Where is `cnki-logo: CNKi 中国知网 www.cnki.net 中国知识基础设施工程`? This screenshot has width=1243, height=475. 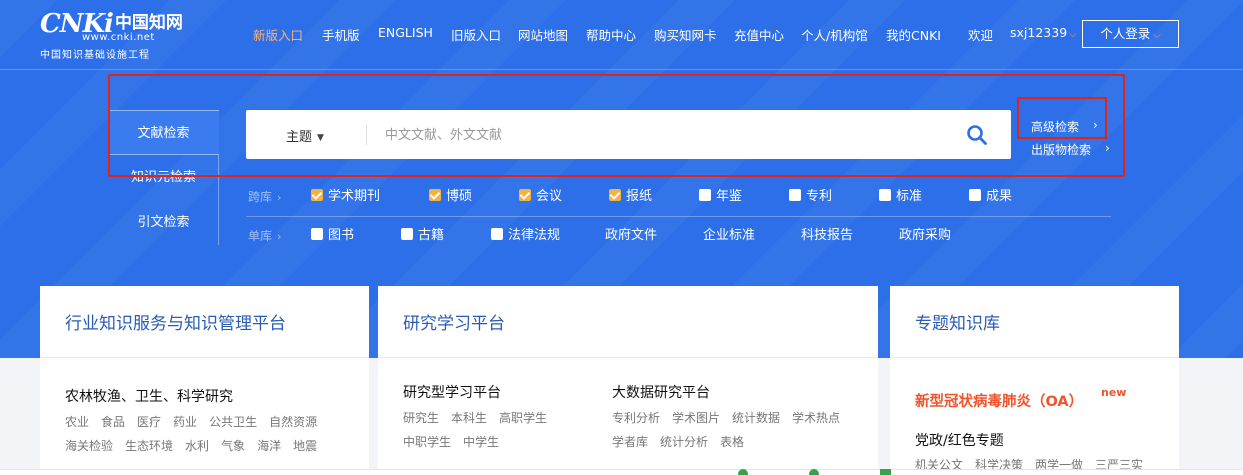
cnki-logo: CNKi 中国知网 www.cnki.net 中国知识基础设施工程 is located at coordinates (115, 36).